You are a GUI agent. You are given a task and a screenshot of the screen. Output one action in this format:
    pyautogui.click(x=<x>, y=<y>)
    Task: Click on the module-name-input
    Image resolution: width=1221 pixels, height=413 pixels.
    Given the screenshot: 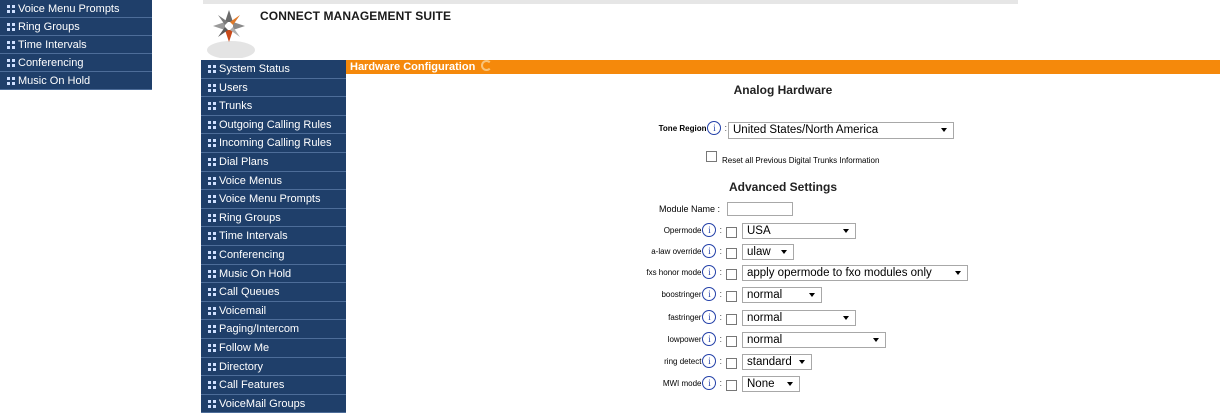 What is the action you would take?
    pyautogui.click(x=760, y=209)
    